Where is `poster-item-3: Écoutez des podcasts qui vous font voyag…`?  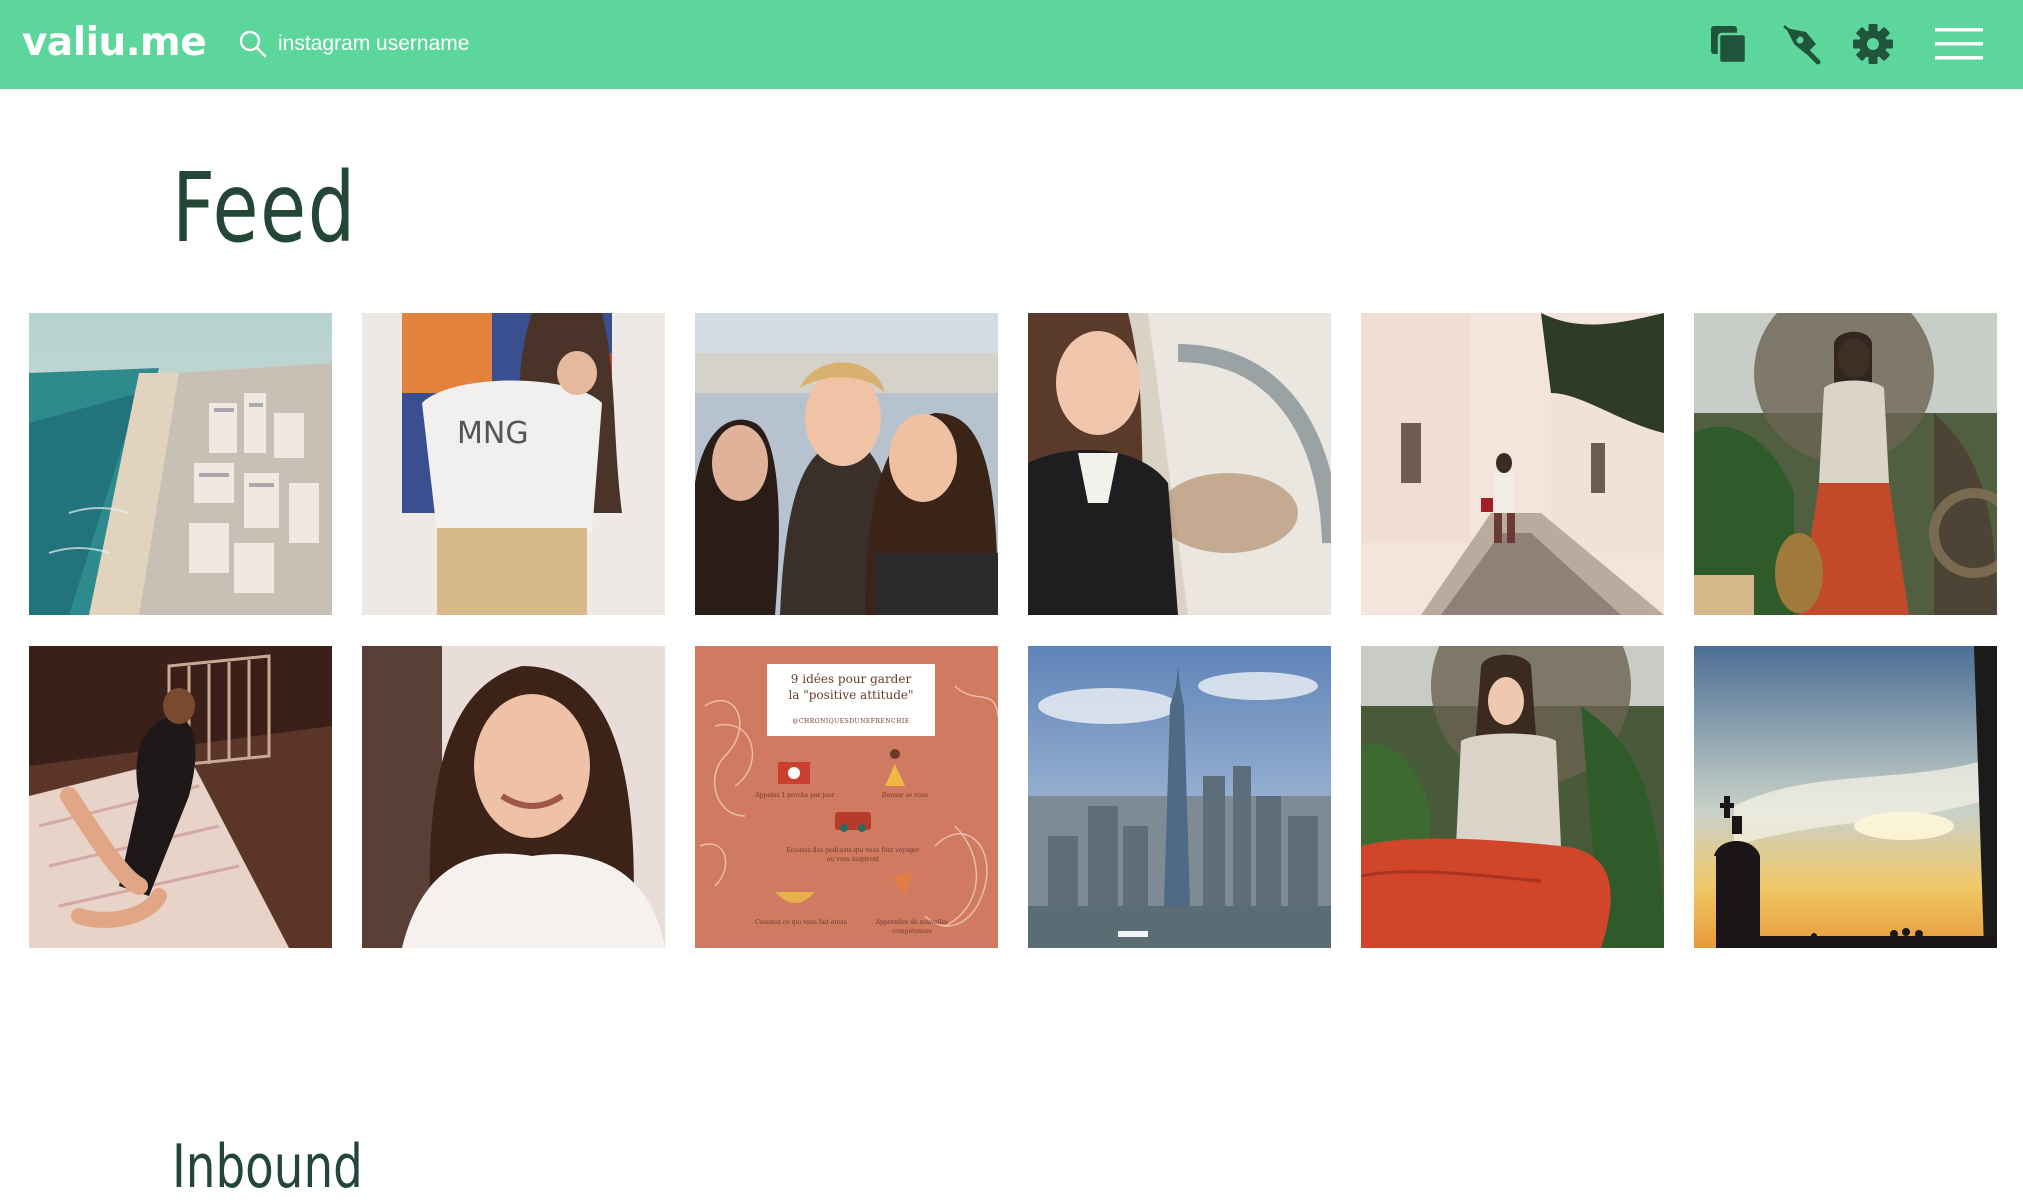
poster-item-3: Écoutez des podcasts qui vous font voyag… is located at coordinates (853, 855).